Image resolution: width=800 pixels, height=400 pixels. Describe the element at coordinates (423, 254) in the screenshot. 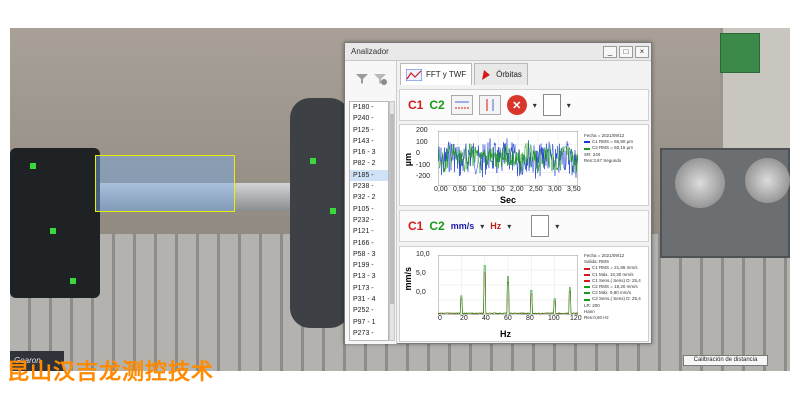

I see `fft-y-tick-label: 10,0` at that location.